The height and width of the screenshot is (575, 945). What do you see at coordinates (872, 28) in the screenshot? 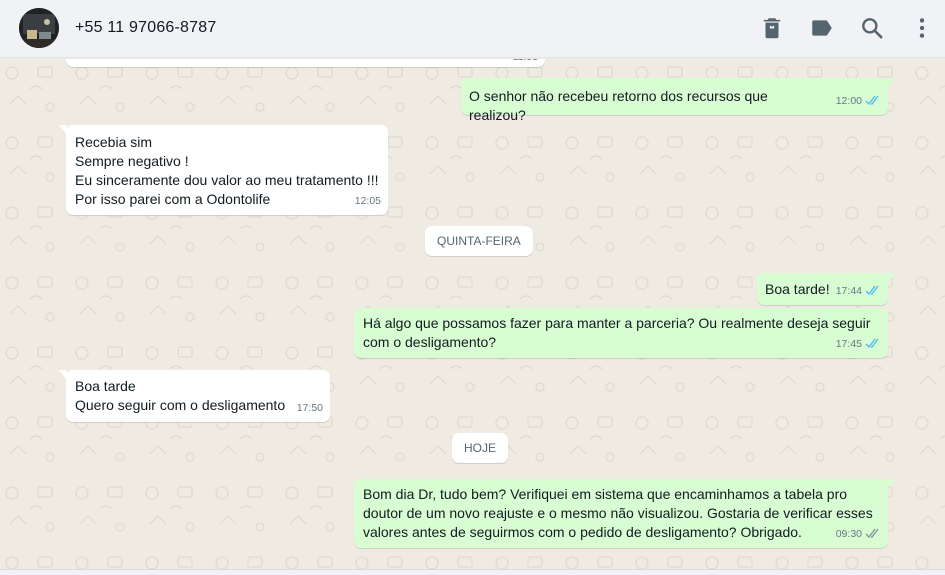
I see `search-icon` at bounding box center [872, 28].